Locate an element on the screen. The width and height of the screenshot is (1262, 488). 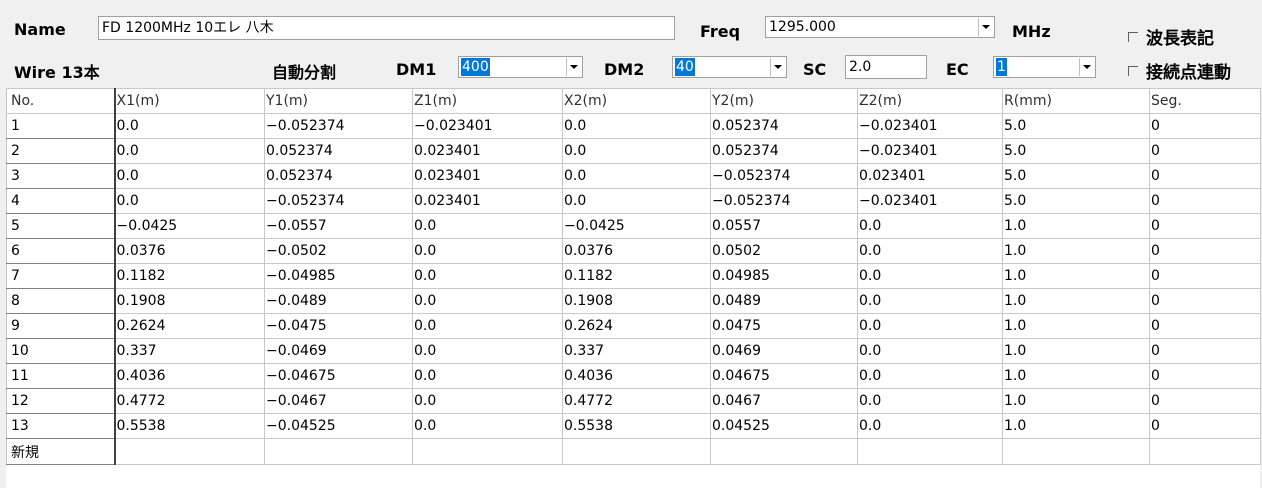
row-header: 13 is located at coordinates (61, 426).